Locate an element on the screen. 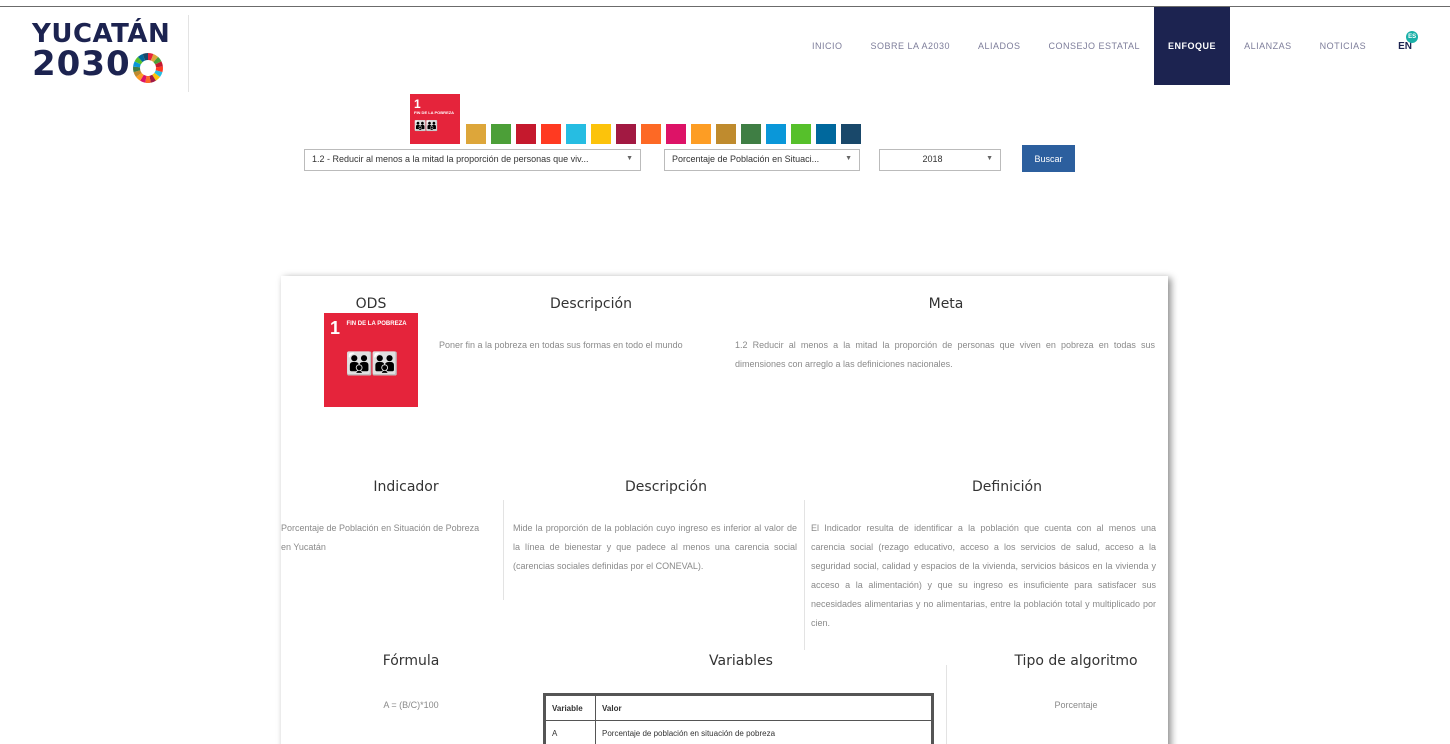 Image resolution: width=1450 pixels, height=744 pixels. table-header-valor: Valor is located at coordinates (763, 708).